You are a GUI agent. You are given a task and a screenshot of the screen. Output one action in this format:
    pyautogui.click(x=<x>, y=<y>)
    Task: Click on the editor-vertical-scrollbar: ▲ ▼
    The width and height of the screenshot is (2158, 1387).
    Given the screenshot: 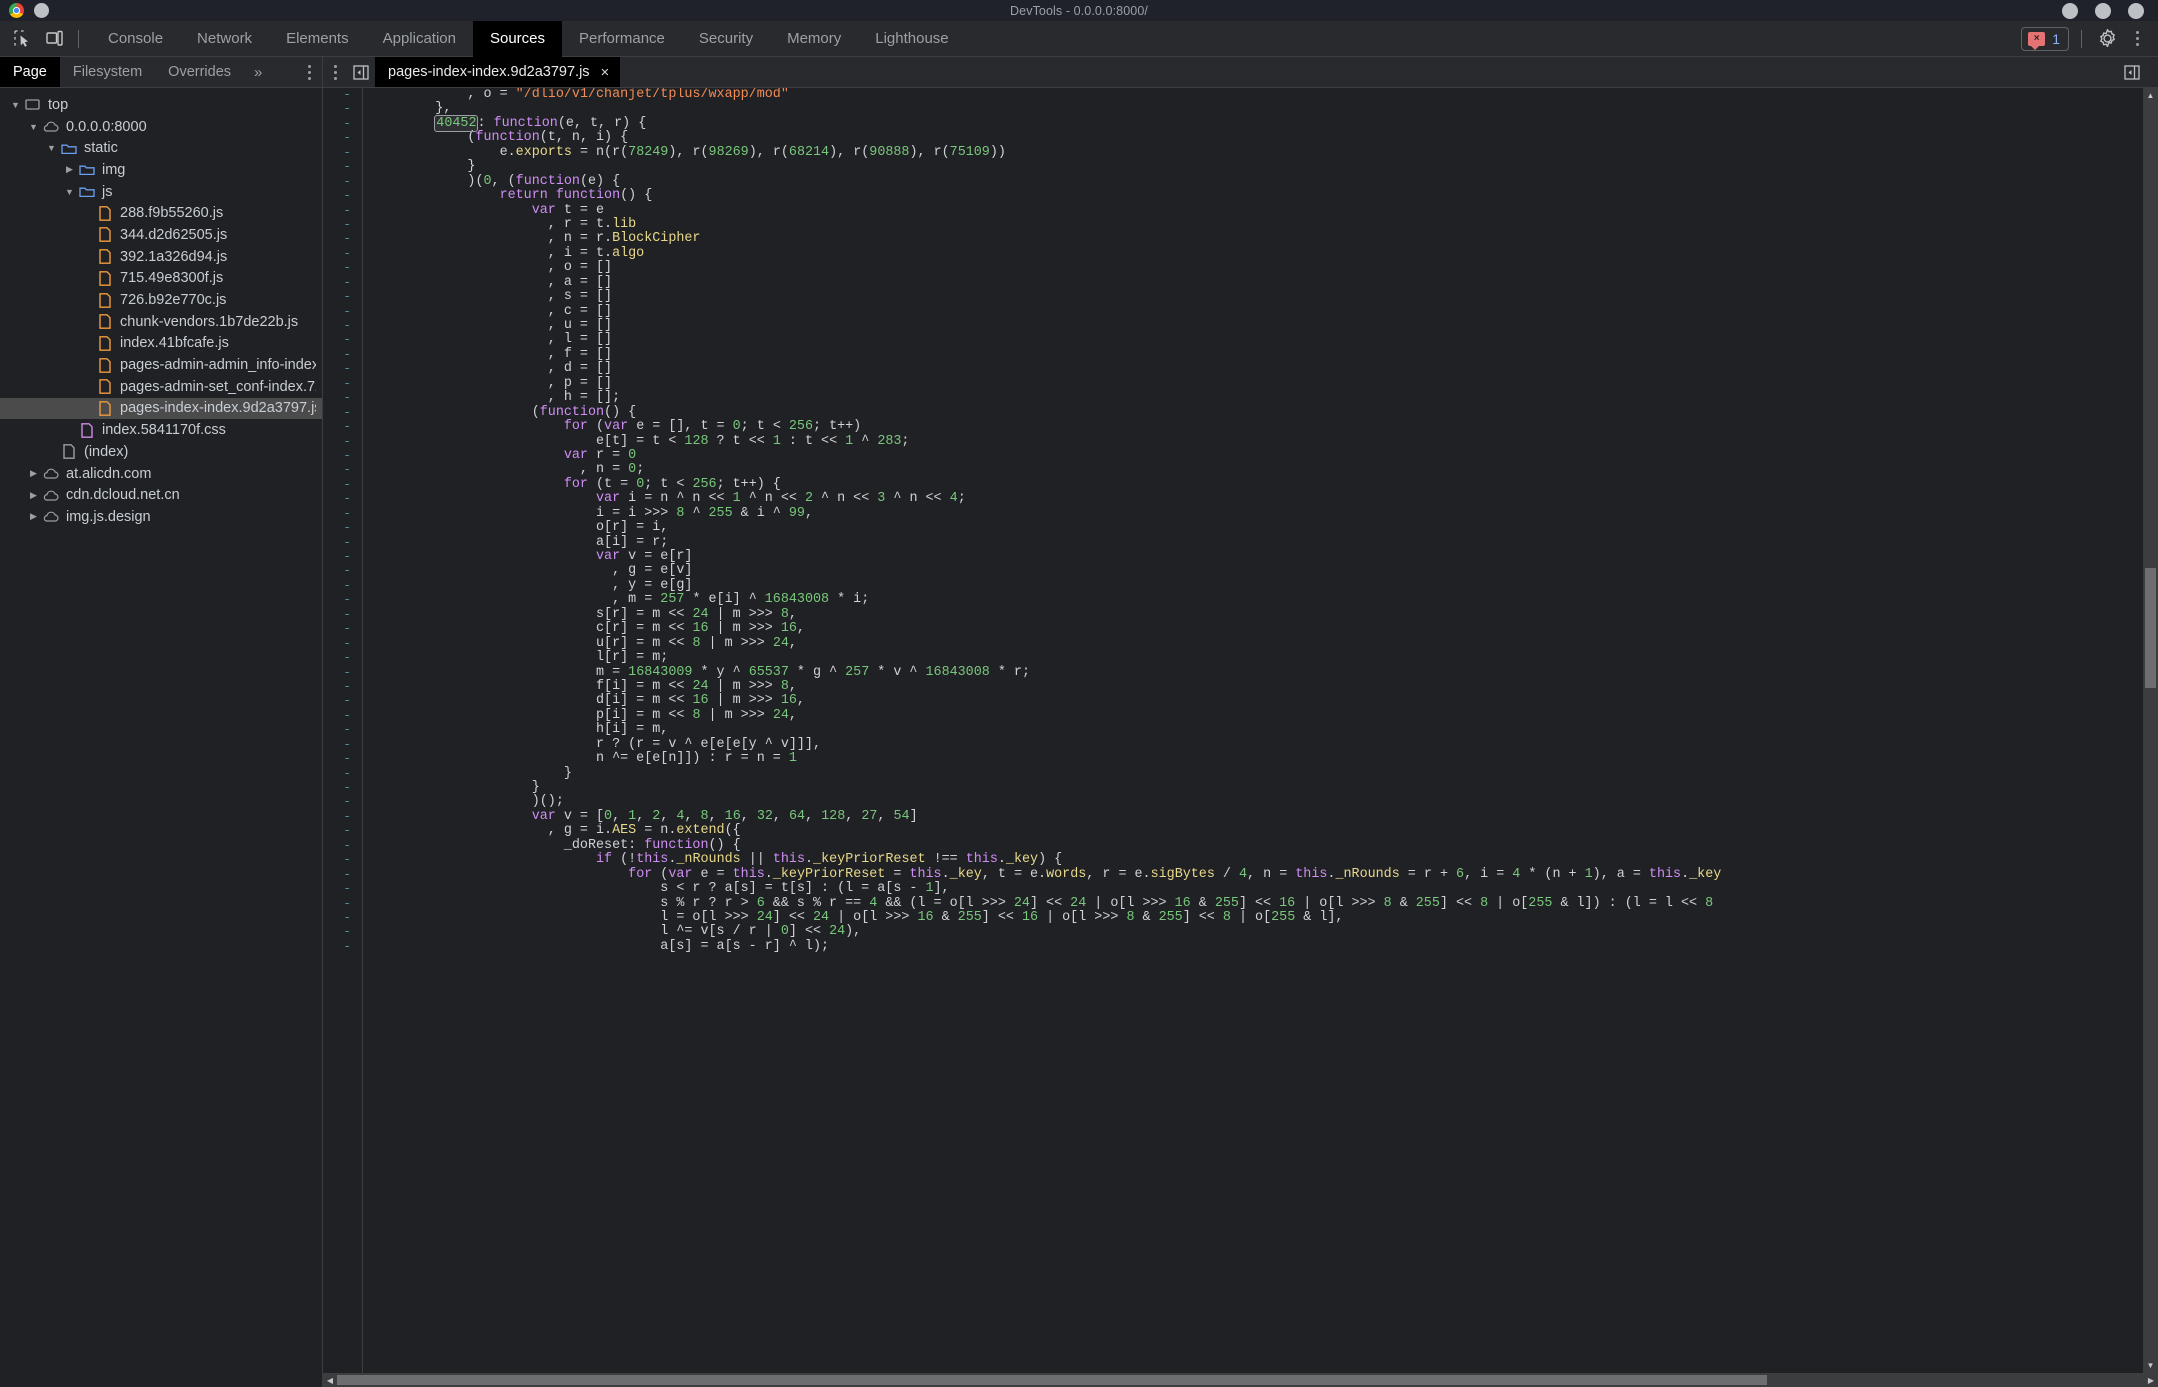 What is the action you would take?
    pyautogui.click(x=2150, y=730)
    